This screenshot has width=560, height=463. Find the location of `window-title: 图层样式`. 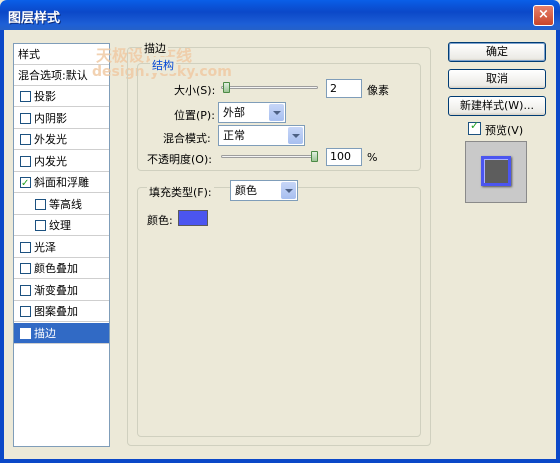

window-title: 图层样式 is located at coordinates (34, 18).